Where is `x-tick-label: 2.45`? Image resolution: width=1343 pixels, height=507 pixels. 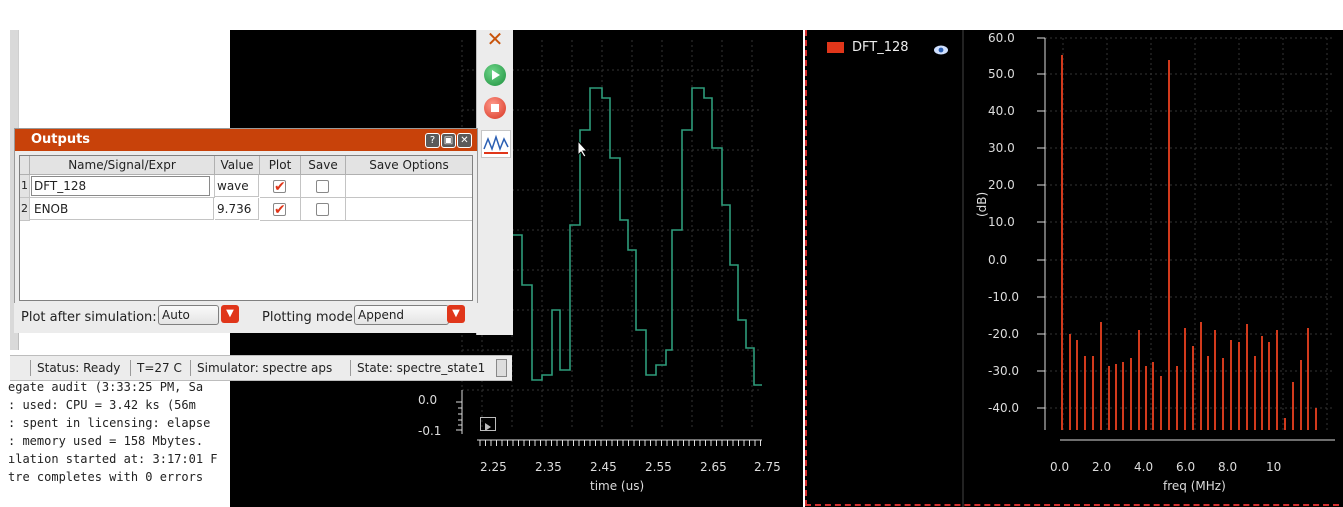
x-tick-label: 2.45 is located at coordinates (603, 467).